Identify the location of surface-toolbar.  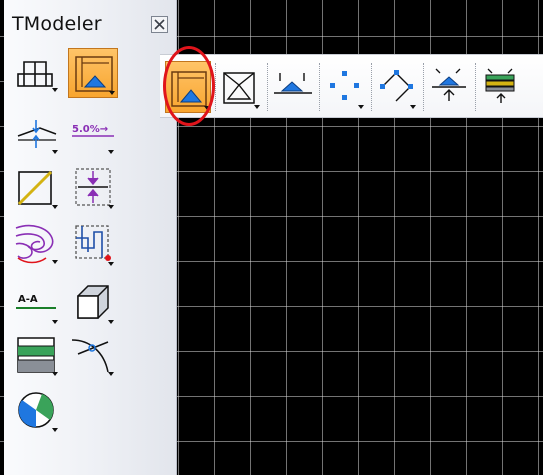
(351, 86).